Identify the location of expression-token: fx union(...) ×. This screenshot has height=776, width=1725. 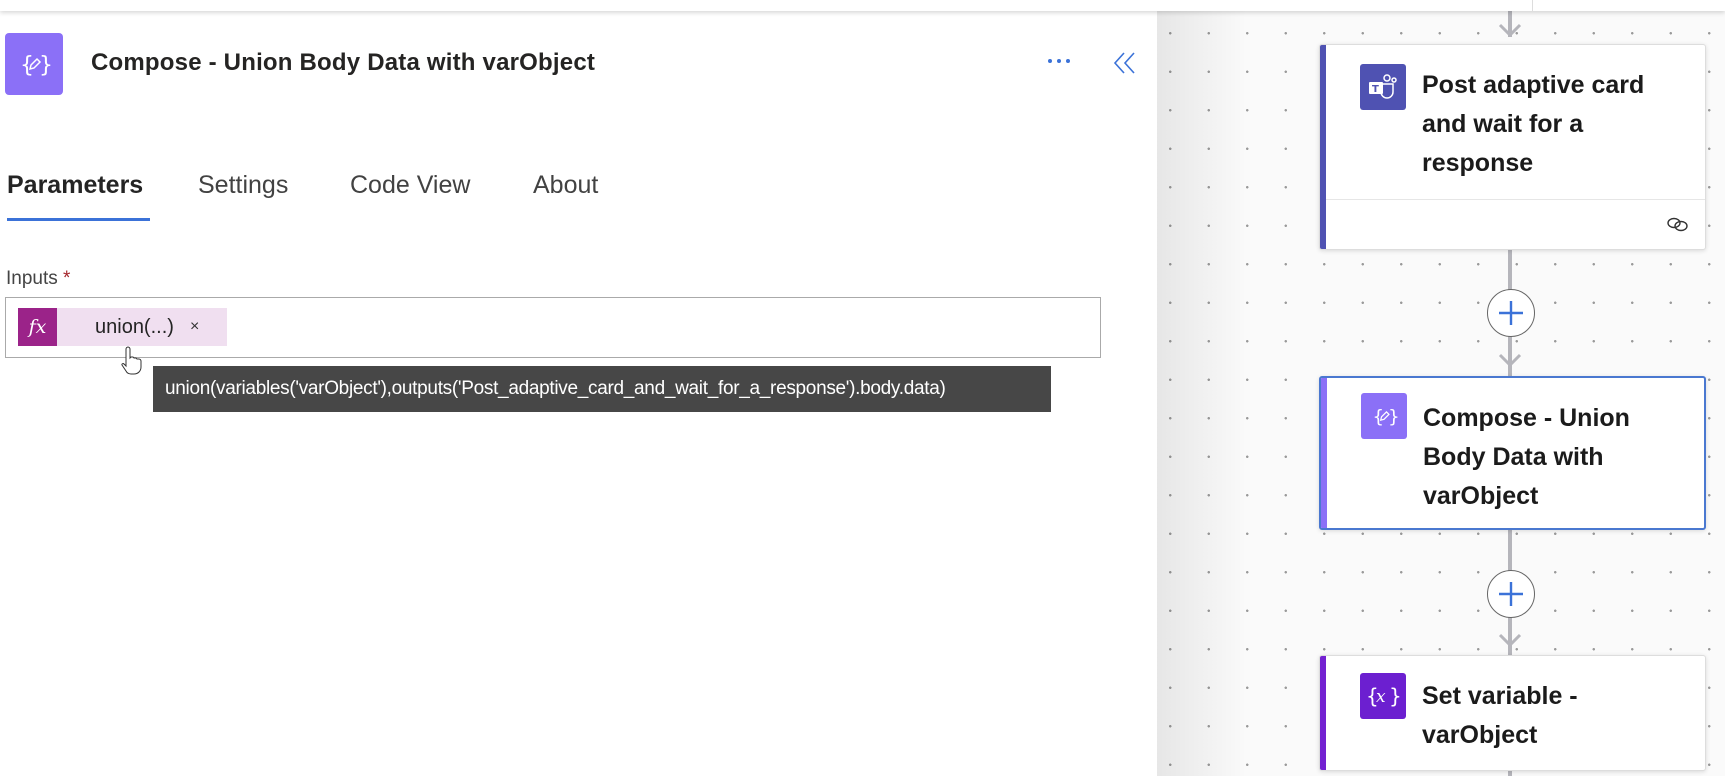
(122, 327).